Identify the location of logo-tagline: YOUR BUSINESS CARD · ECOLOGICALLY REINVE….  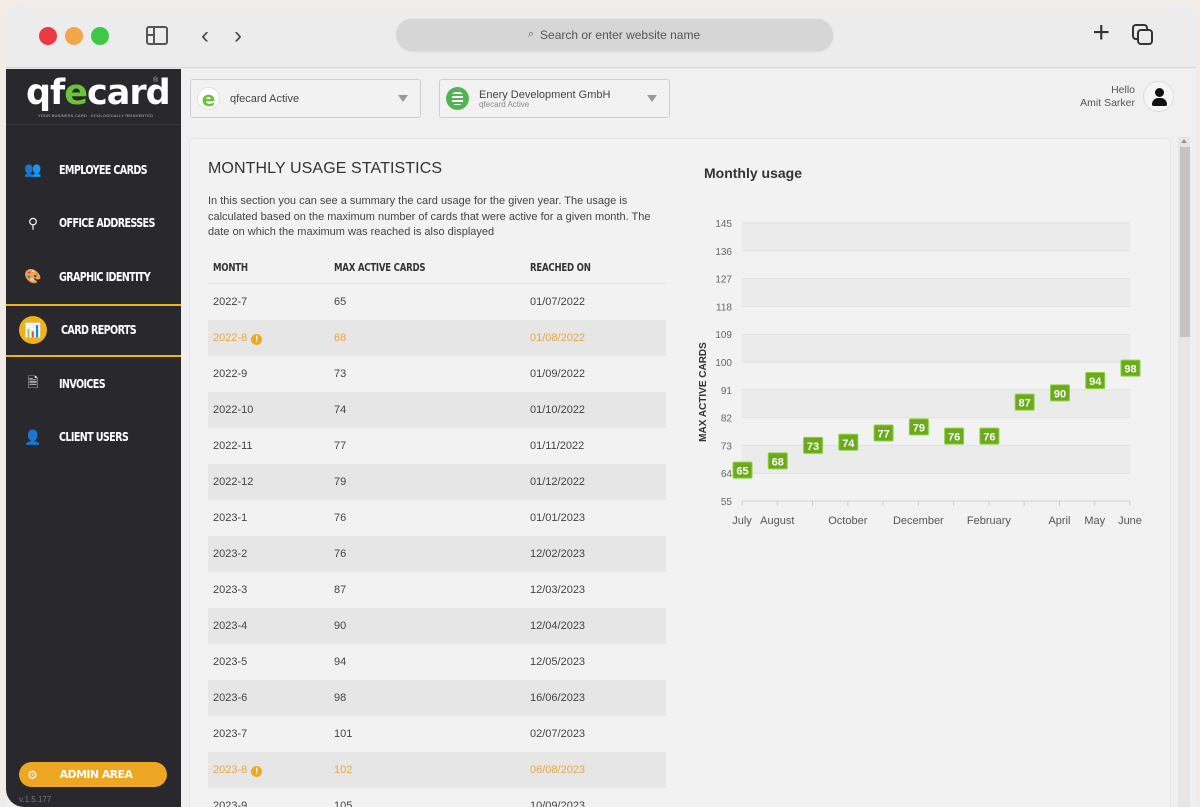
(96, 115).